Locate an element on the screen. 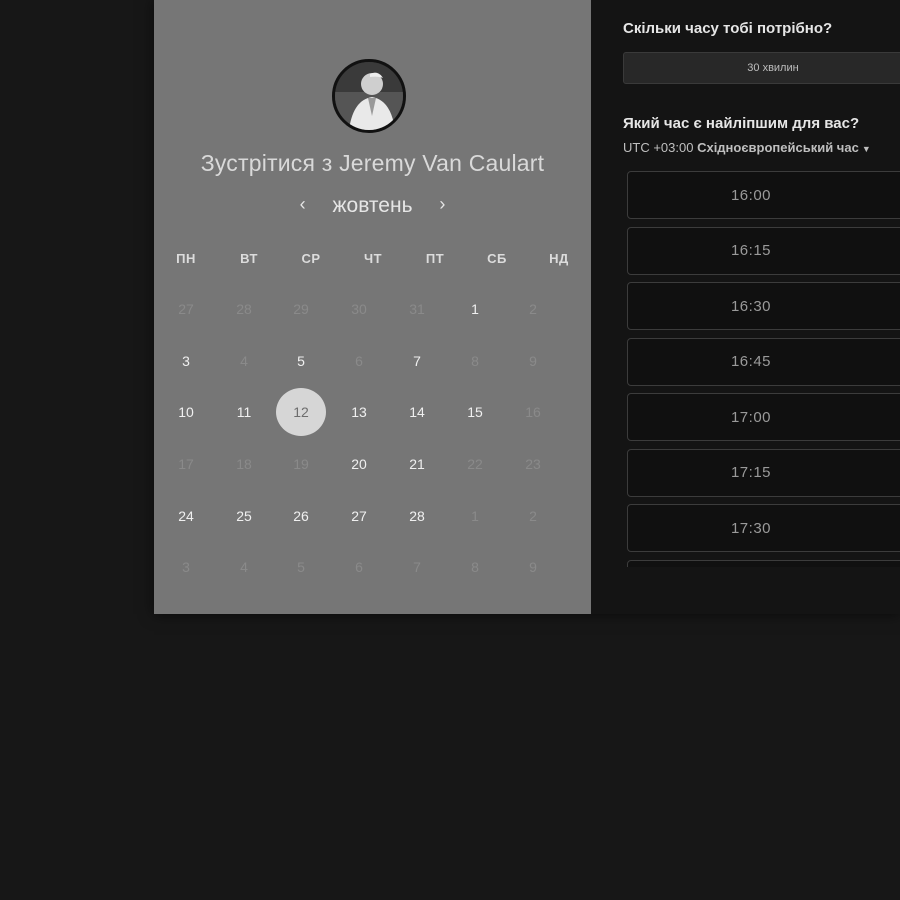  month-navigation: ‹ жовтень › is located at coordinates (372, 206).